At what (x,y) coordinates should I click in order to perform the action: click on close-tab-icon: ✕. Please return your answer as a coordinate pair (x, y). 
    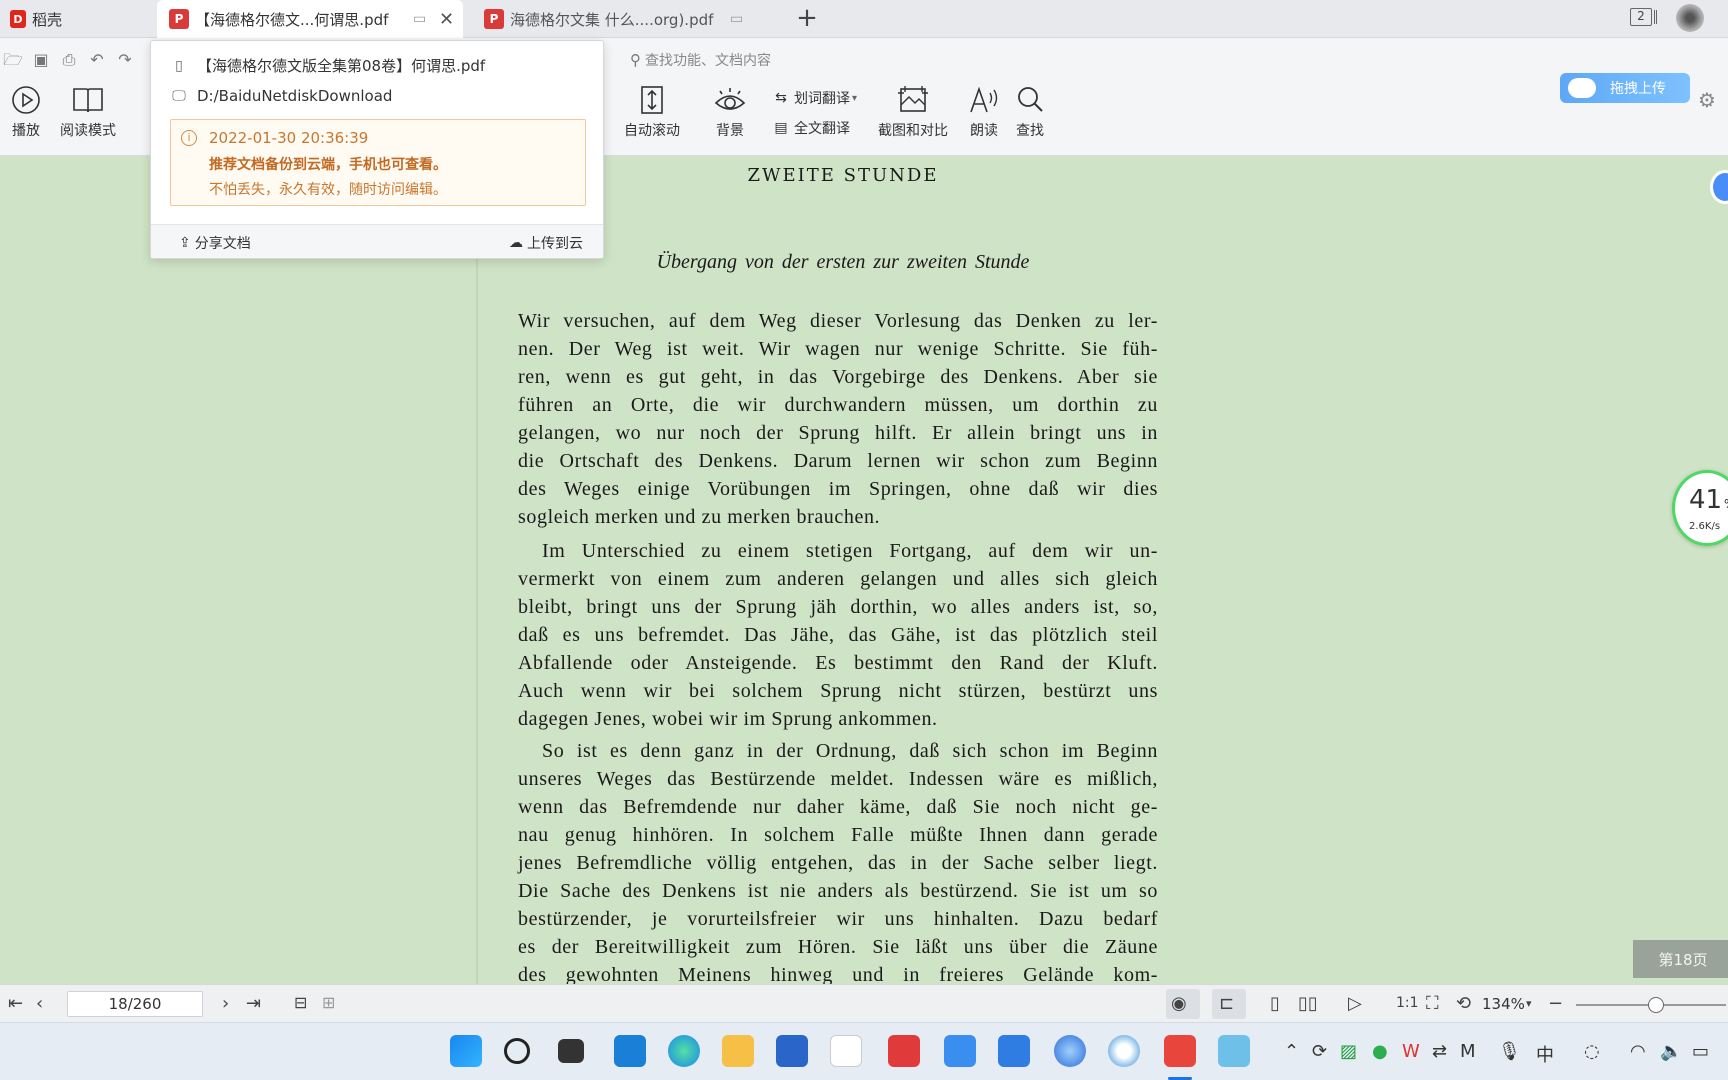
    Looking at the image, I should click on (446, 19).